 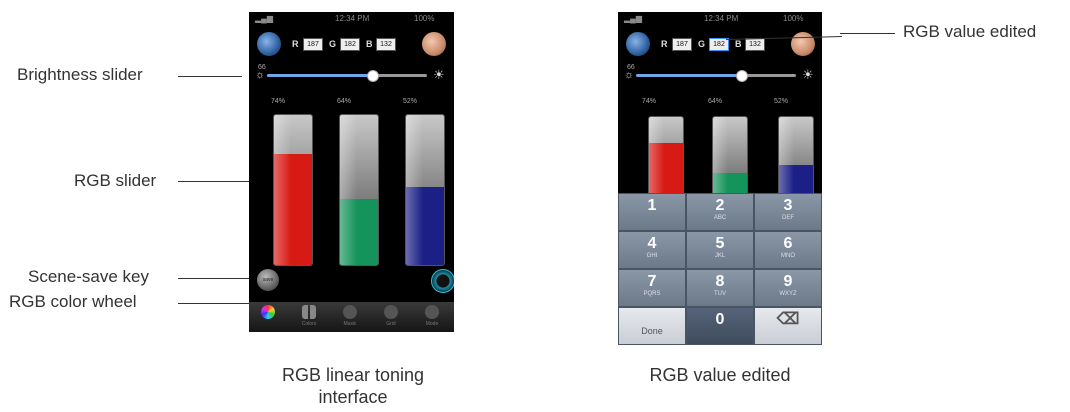 What do you see at coordinates (720, 294) in the screenshot?
I see `key-sublabel: TUV` at bounding box center [720, 294].